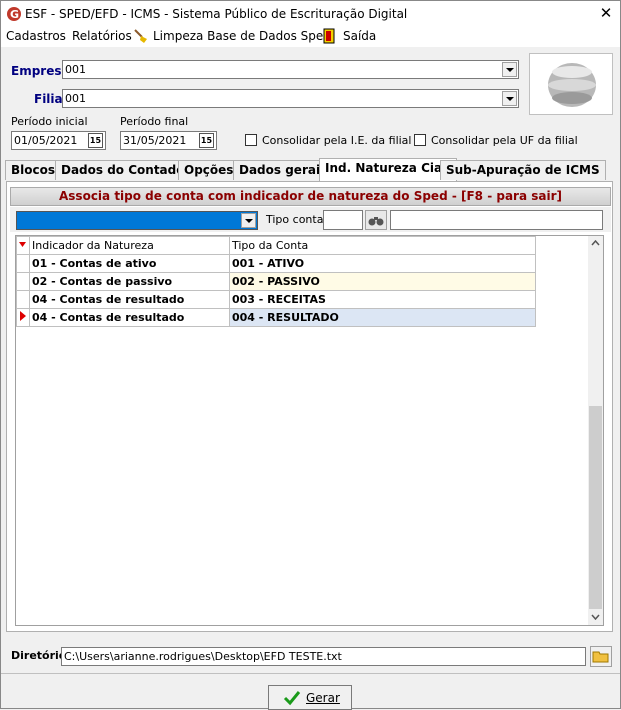  Describe the element at coordinates (310, 673) in the screenshot. I see `divider` at that location.